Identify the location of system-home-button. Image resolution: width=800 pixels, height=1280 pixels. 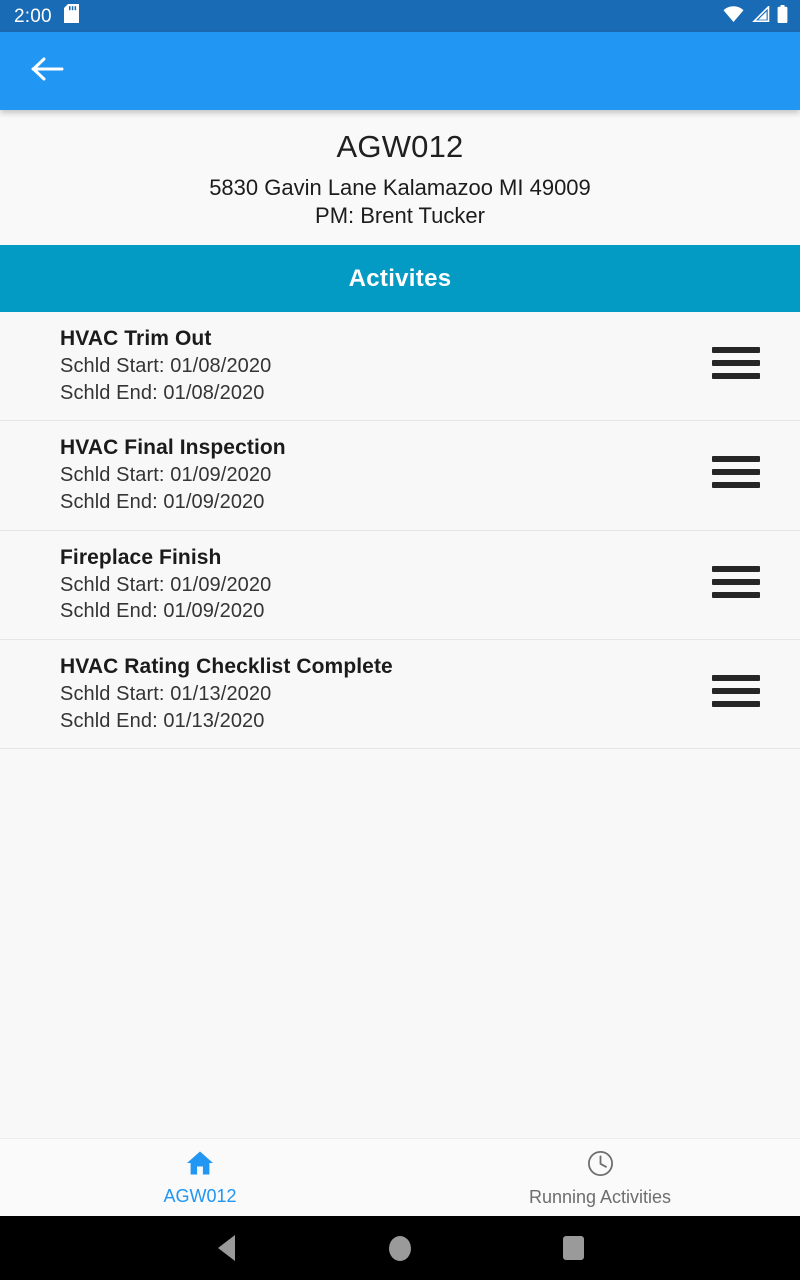
(400, 1248).